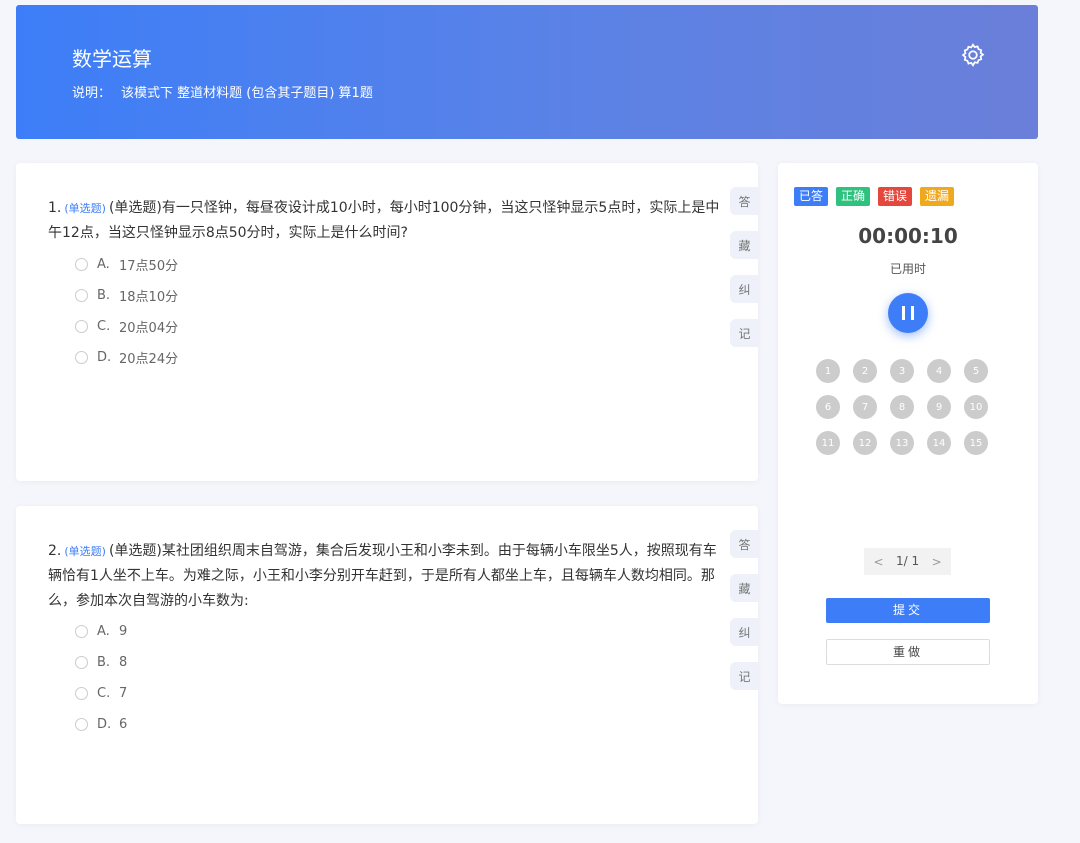 The height and width of the screenshot is (843, 1080). Describe the element at coordinates (902, 443) in the screenshot. I see `question-number-13: 13` at that location.